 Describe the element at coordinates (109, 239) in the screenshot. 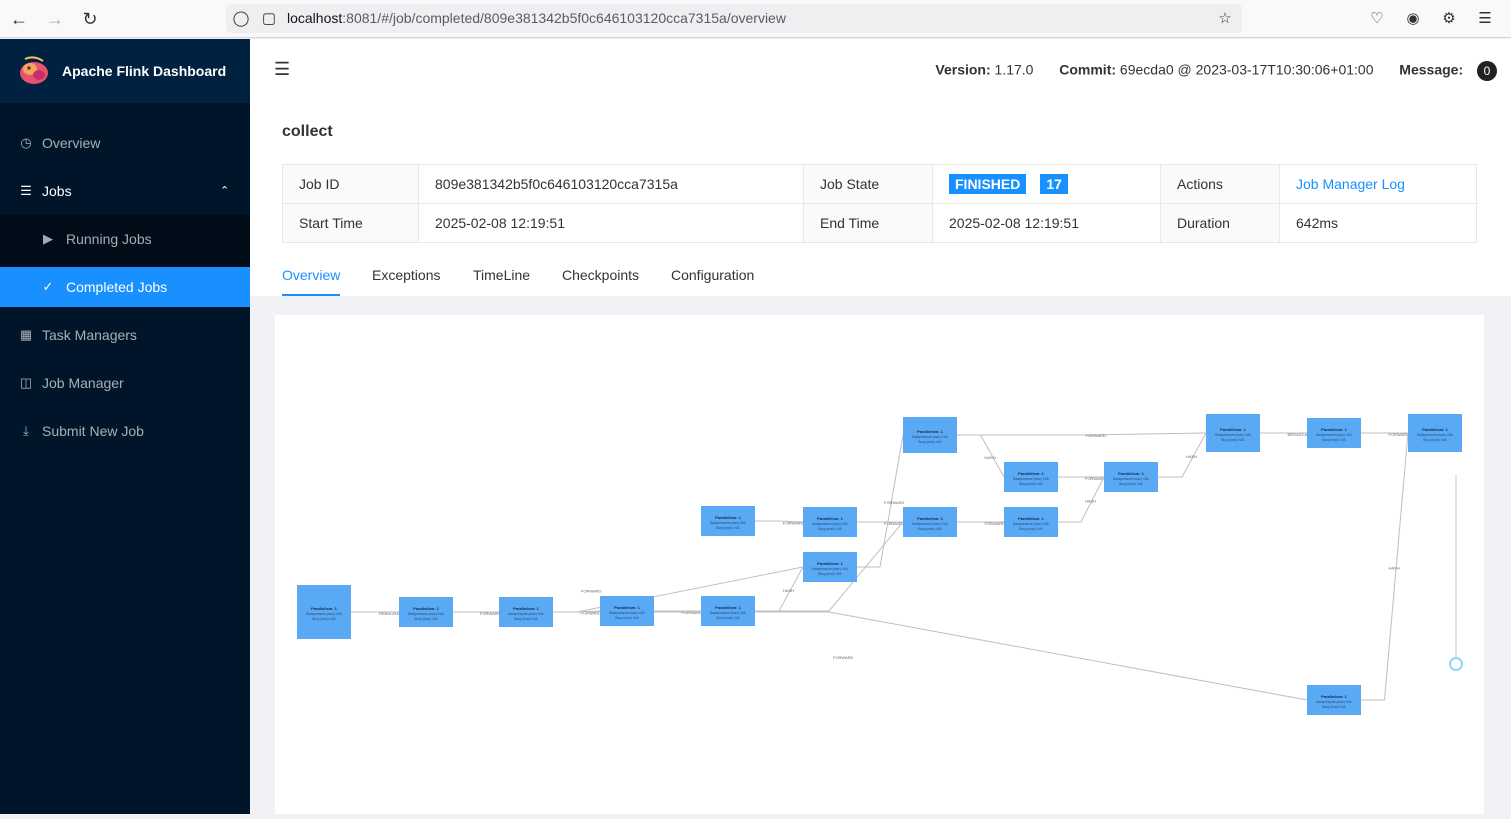

I see `sidebar-item-label: Running Jobs` at that location.